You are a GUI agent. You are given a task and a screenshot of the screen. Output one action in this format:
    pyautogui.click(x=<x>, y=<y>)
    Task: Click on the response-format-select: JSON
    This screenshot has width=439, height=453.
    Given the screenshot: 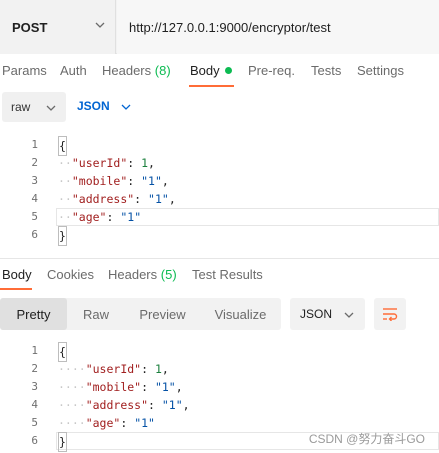 What is the action you would take?
    pyautogui.click(x=327, y=314)
    